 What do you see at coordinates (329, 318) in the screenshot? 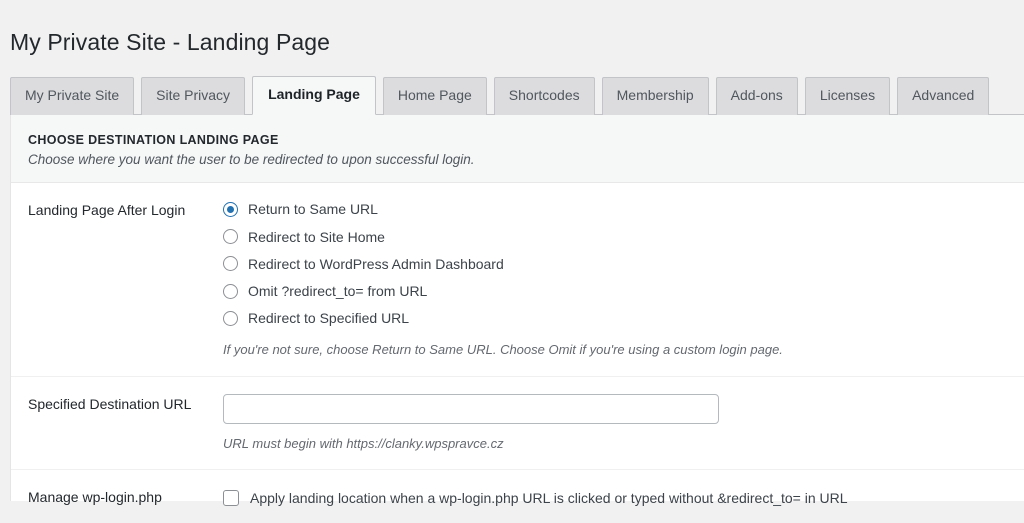
I see `radio-label: Redirect to Specified URL` at bounding box center [329, 318].